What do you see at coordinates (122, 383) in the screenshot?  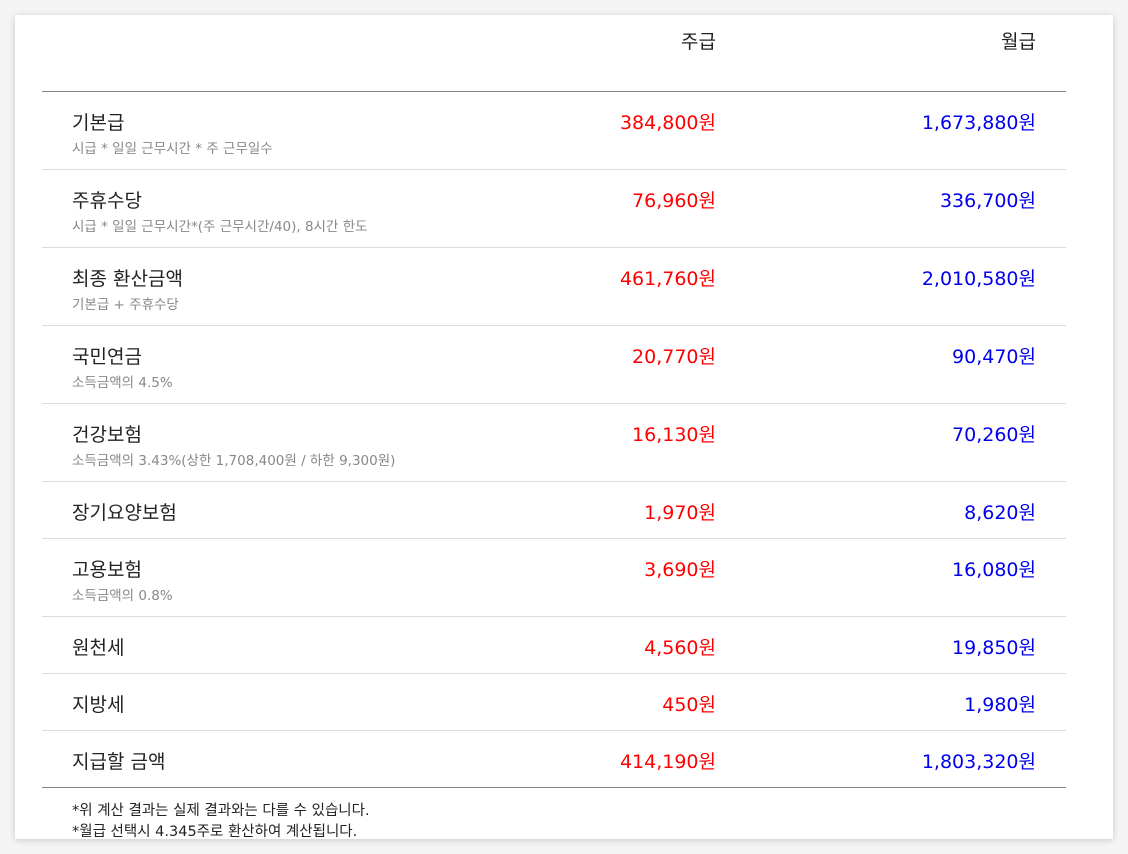 I see `row-description: 소득금액의 4.5%` at bounding box center [122, 383].